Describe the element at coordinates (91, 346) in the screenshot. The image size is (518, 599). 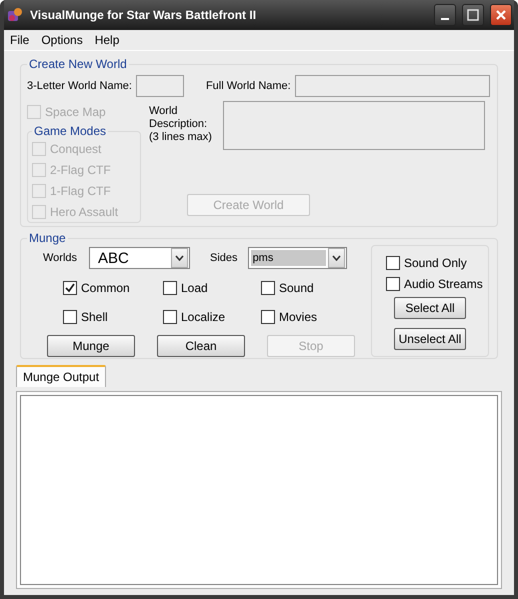
I see `button: Munge` at that location.